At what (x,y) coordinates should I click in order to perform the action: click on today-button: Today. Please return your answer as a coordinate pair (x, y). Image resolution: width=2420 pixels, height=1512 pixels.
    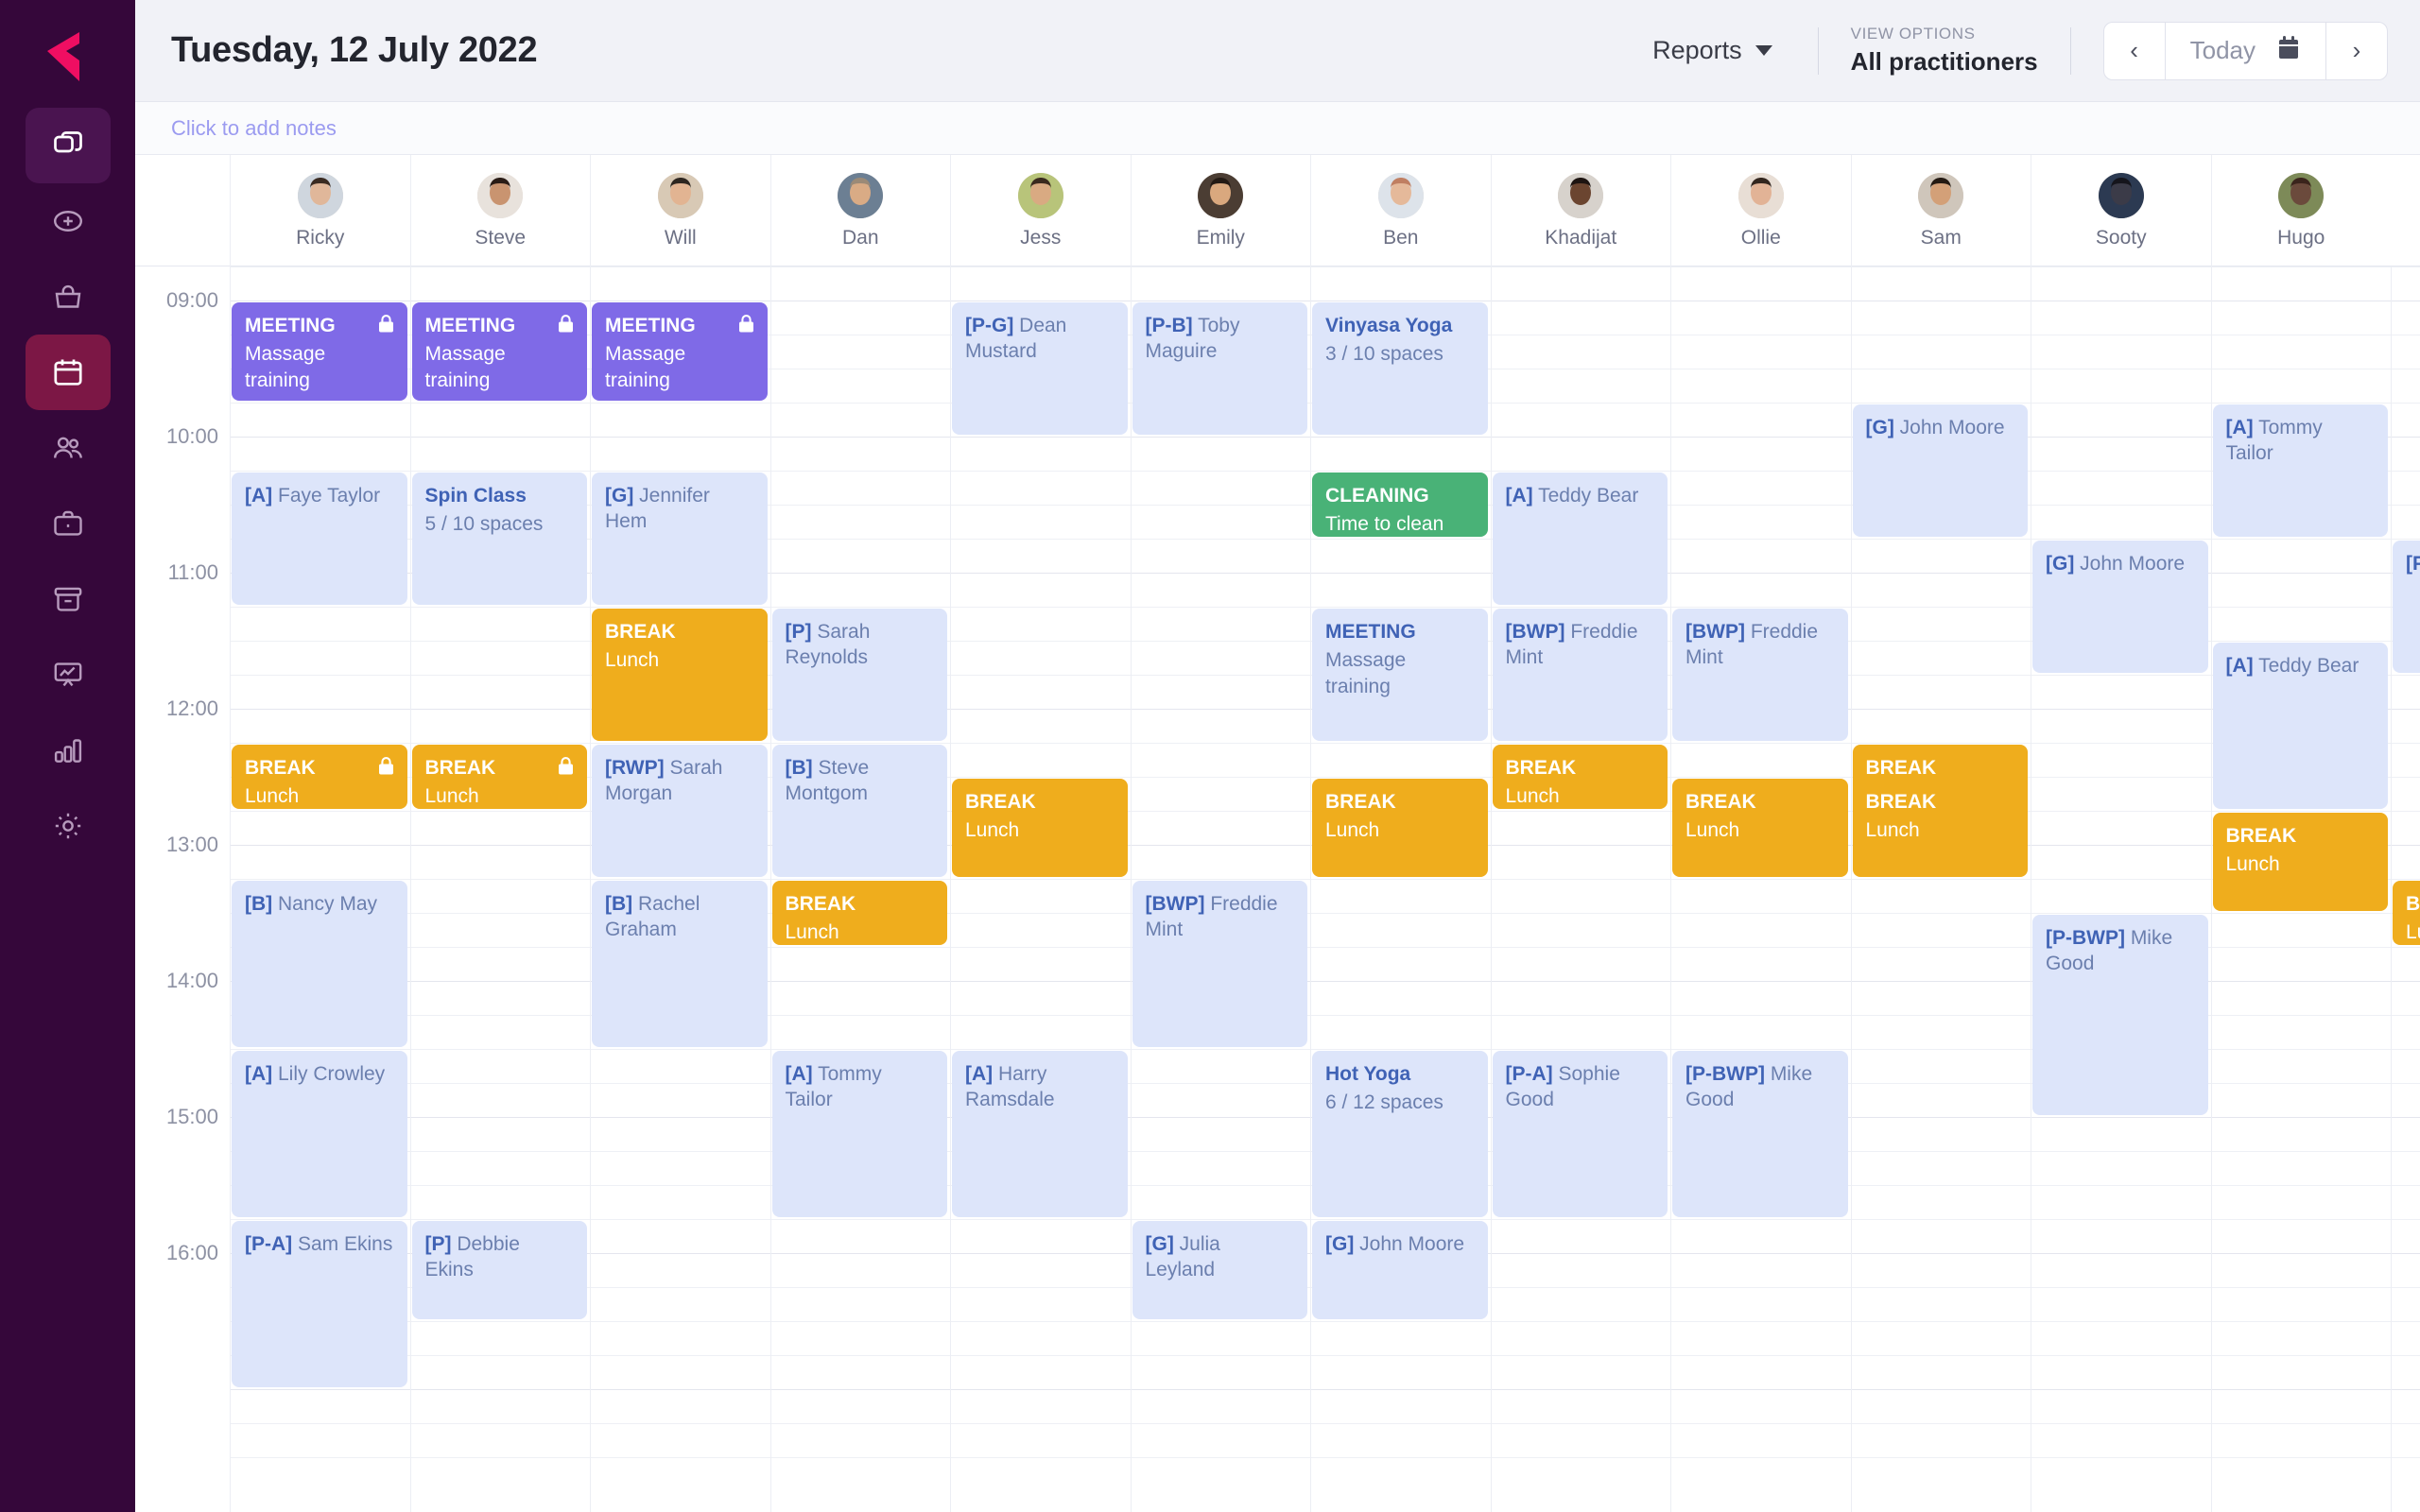
    Looking at the image, I should click on (2245, 51).